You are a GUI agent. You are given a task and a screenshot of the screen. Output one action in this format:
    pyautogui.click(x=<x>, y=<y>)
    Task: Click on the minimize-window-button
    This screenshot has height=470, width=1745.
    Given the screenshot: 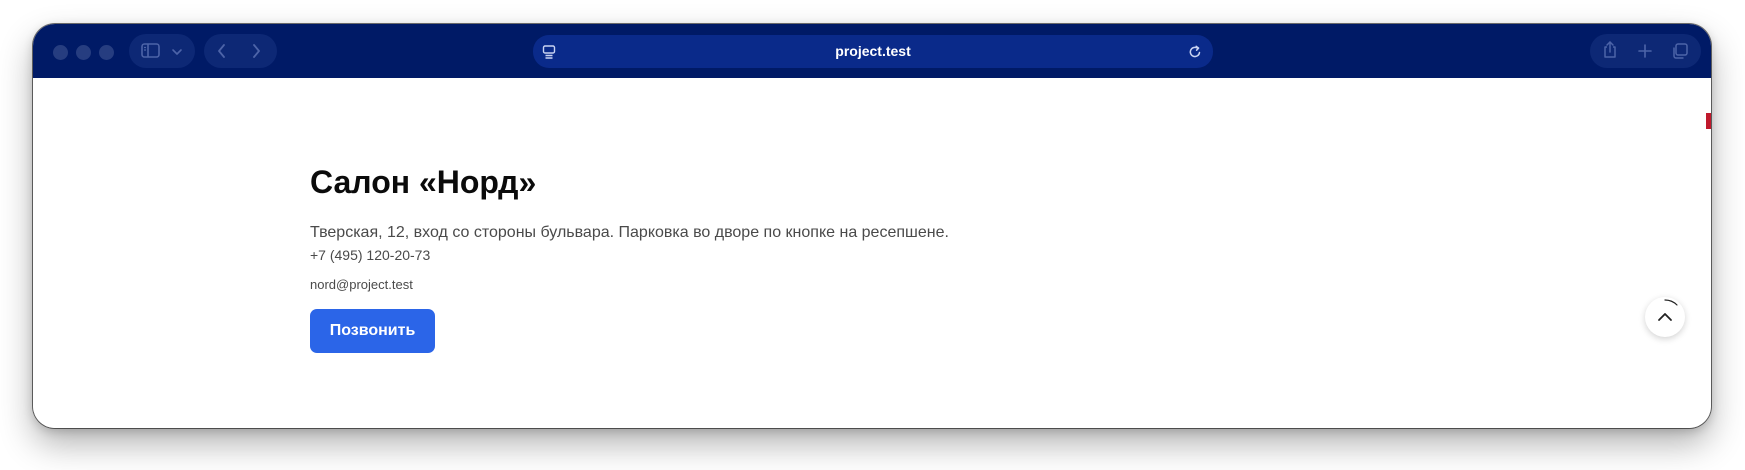 What is the action you would take?
    pyautogui.click(x=83, y=52)
    